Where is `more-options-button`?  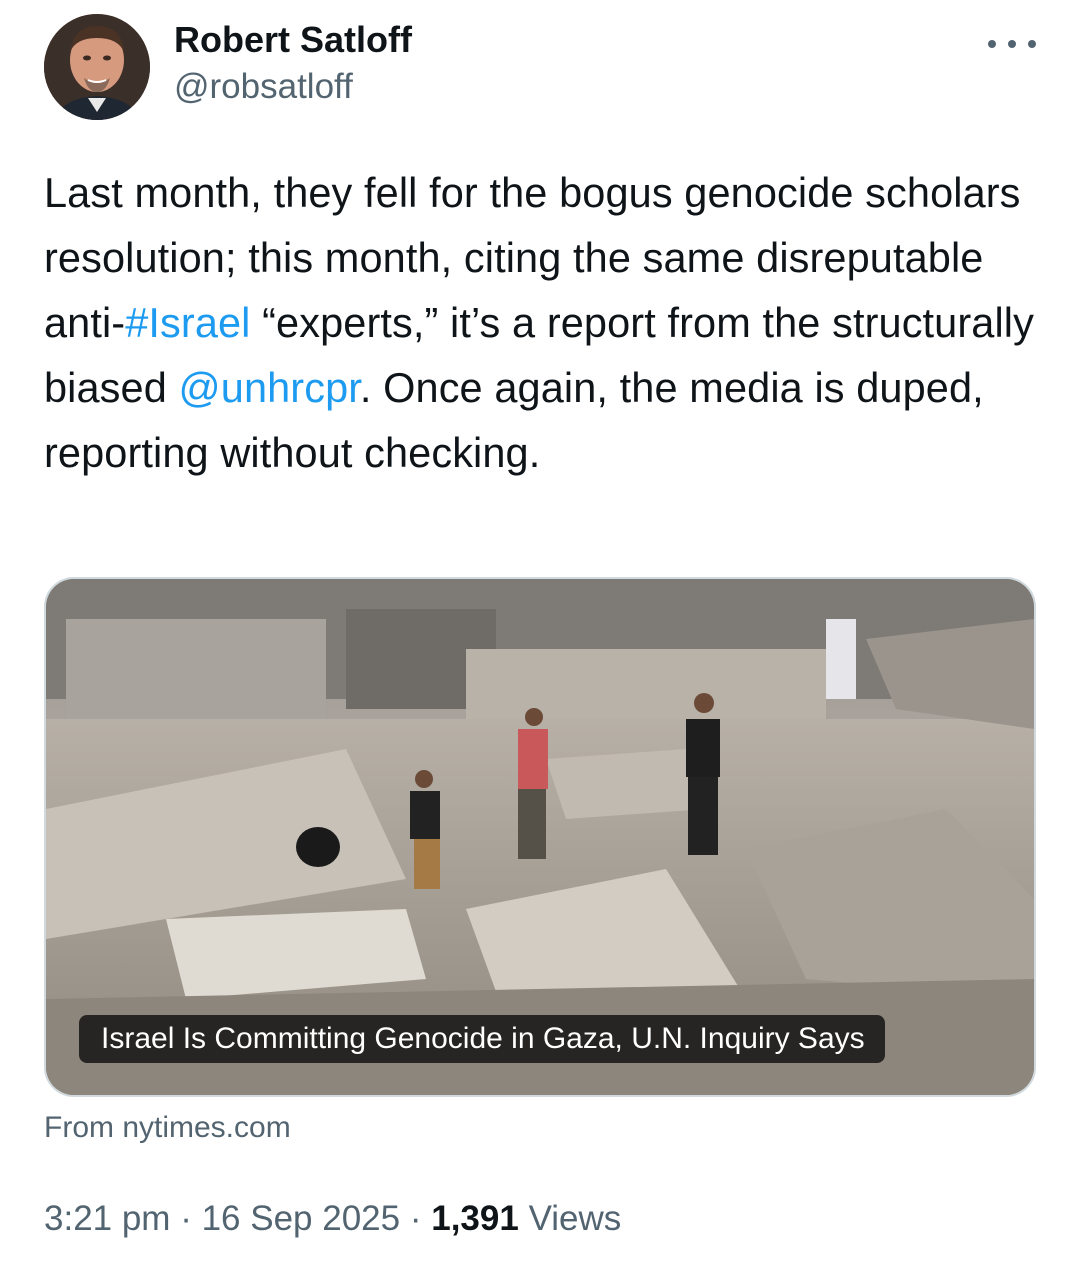
more-options-button is located at coordinates (1012, 44).